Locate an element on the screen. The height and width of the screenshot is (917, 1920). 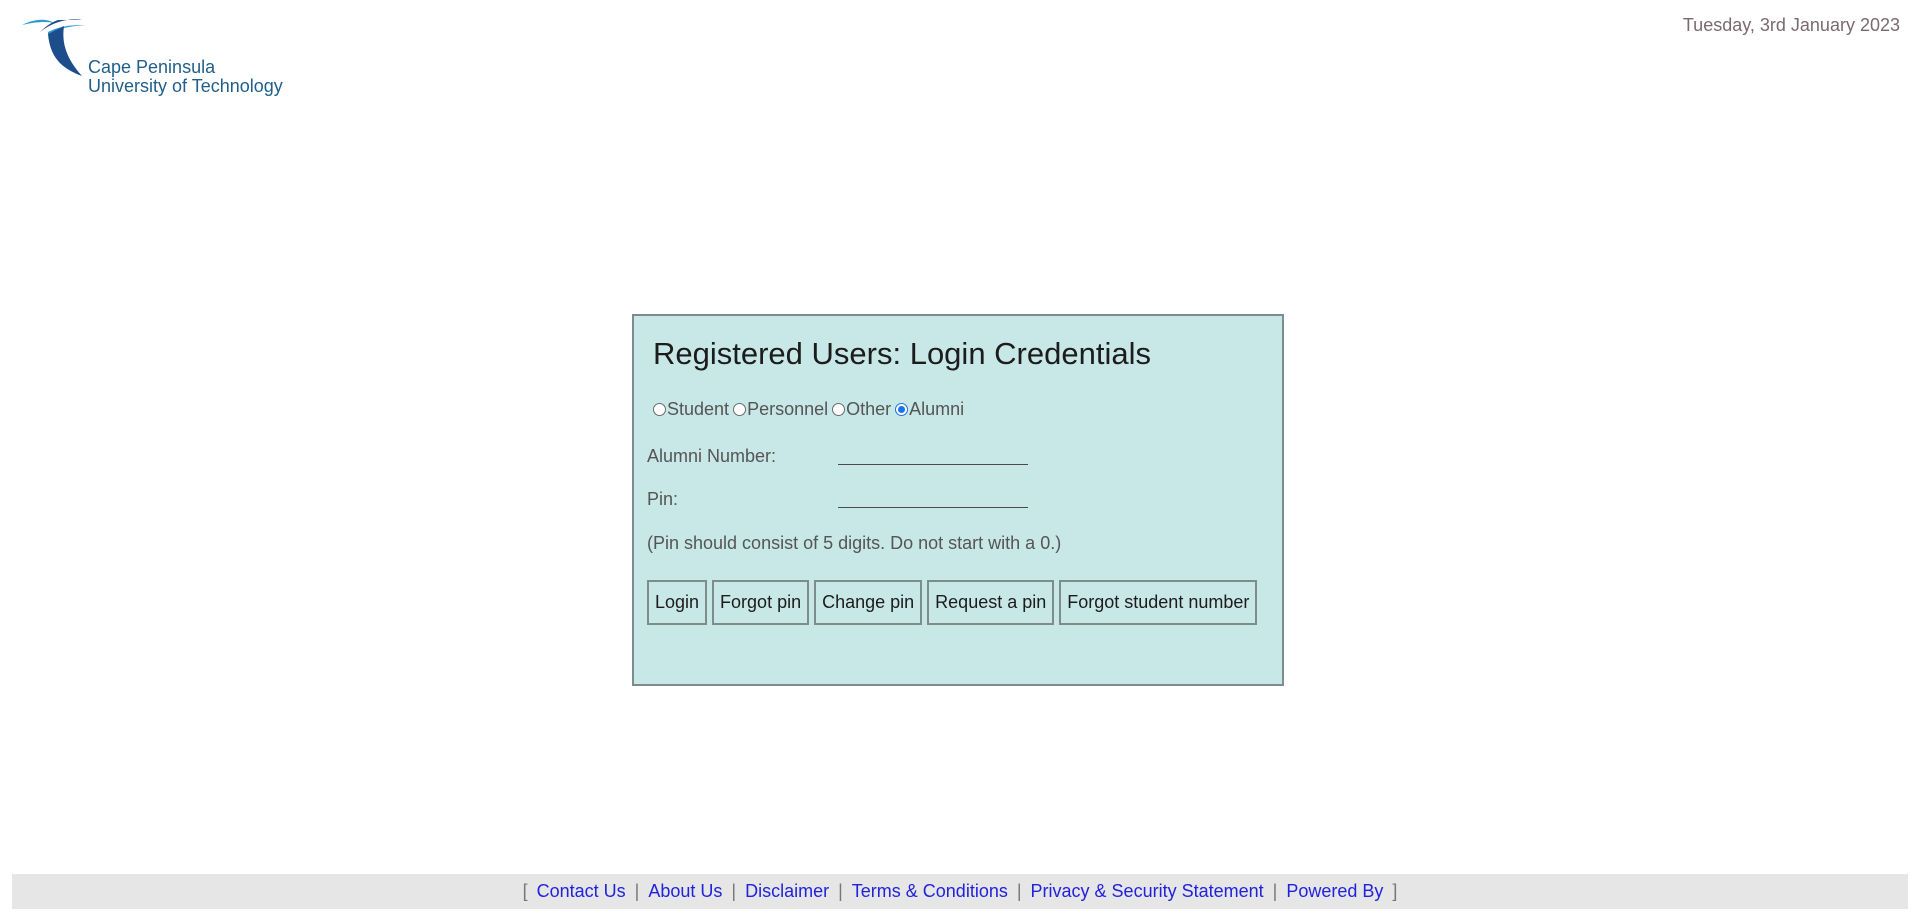
radio-alumni-label: Alumni is located at coordinates (937, 409).